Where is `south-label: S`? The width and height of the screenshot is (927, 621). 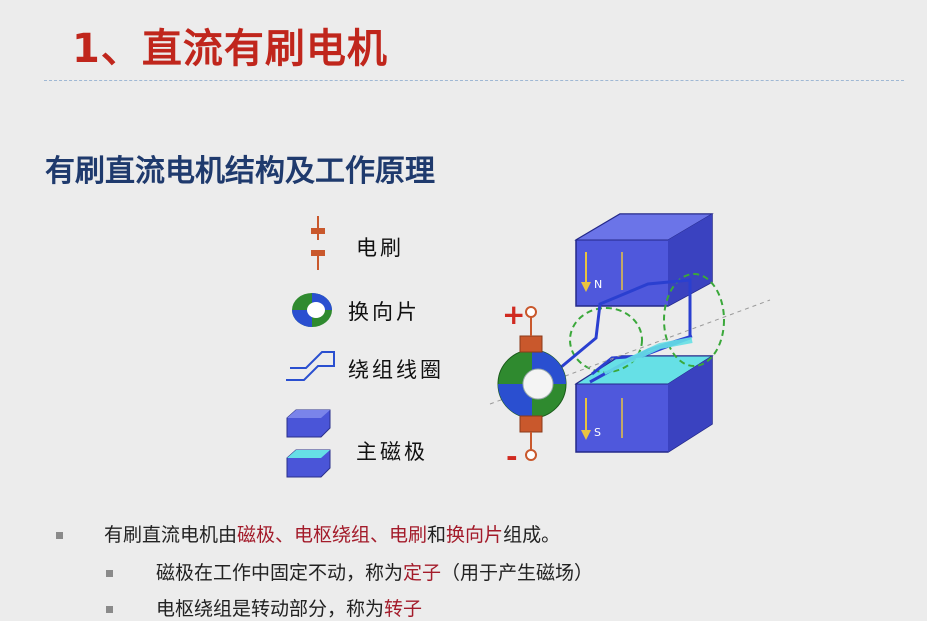 south-label: S is located at coordinates (597, 432).